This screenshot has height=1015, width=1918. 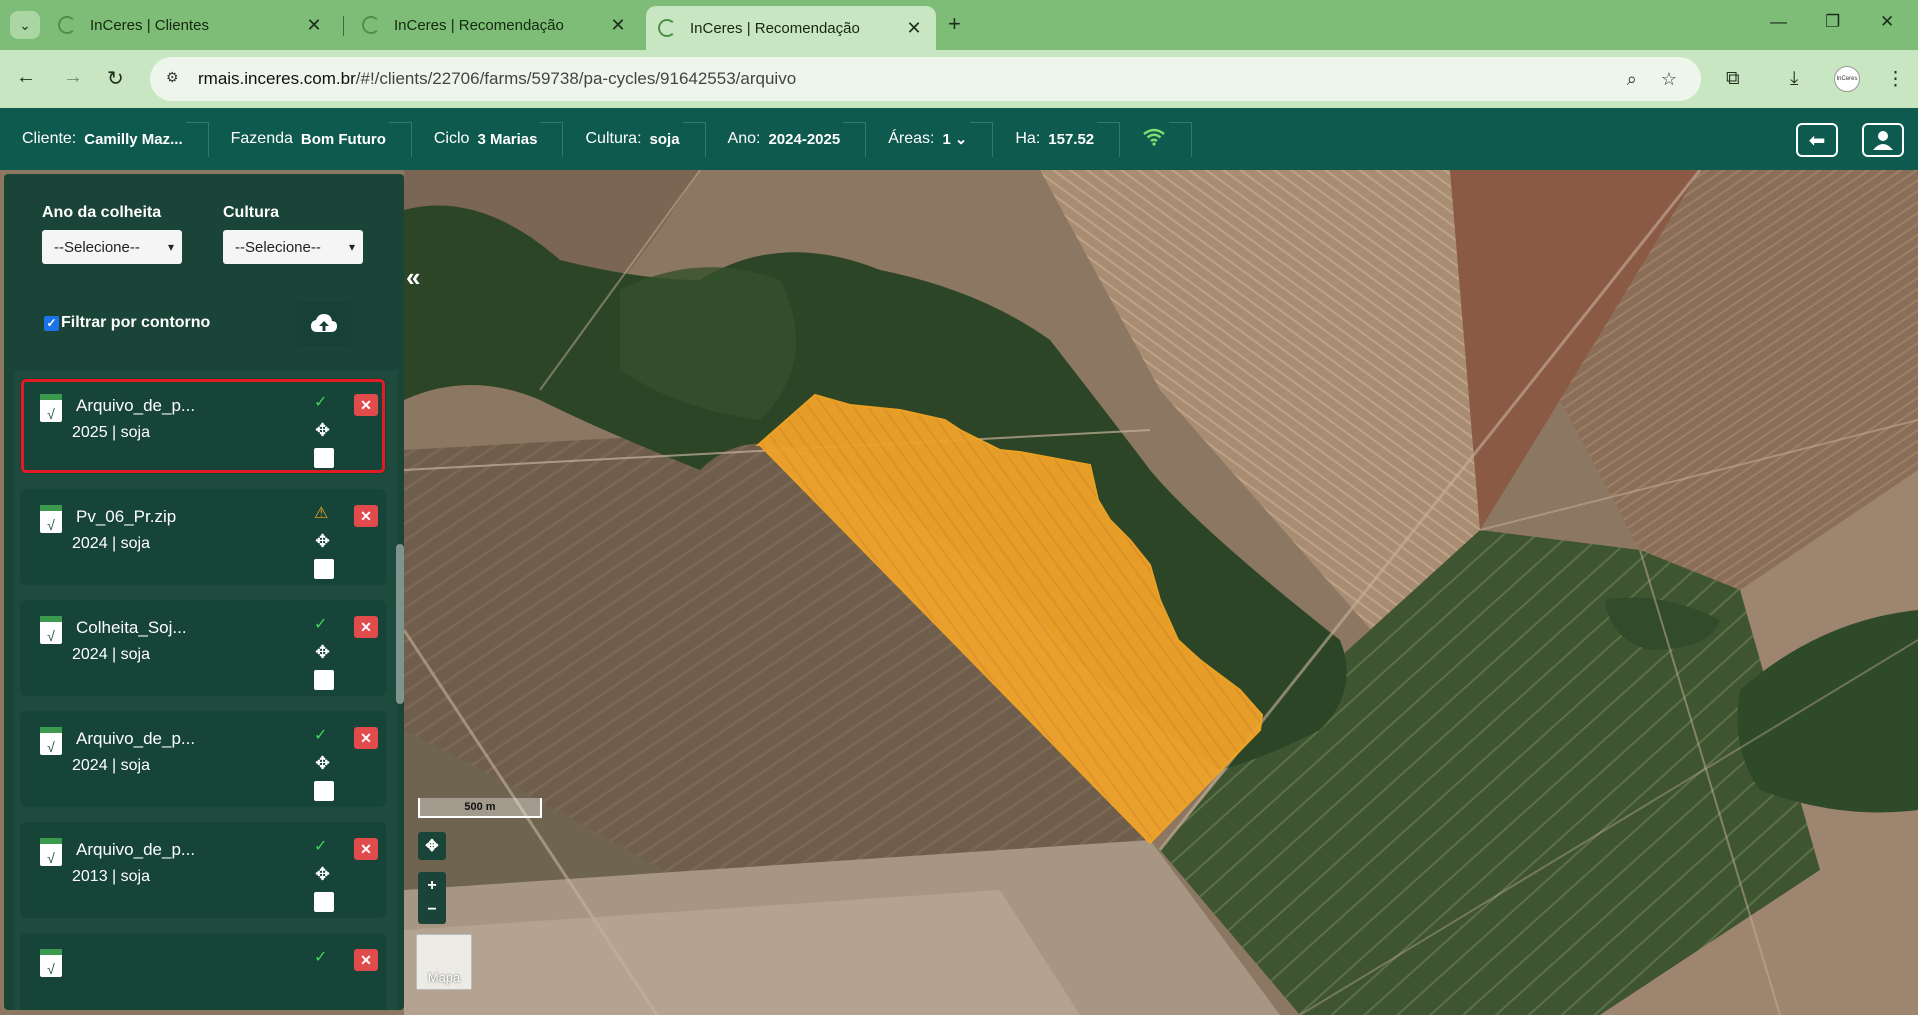 What do you see at coordinates (102, 212) in the screenshot?
I see `year-filter-label: Ano da colheita` at bounding box center [102, 212].